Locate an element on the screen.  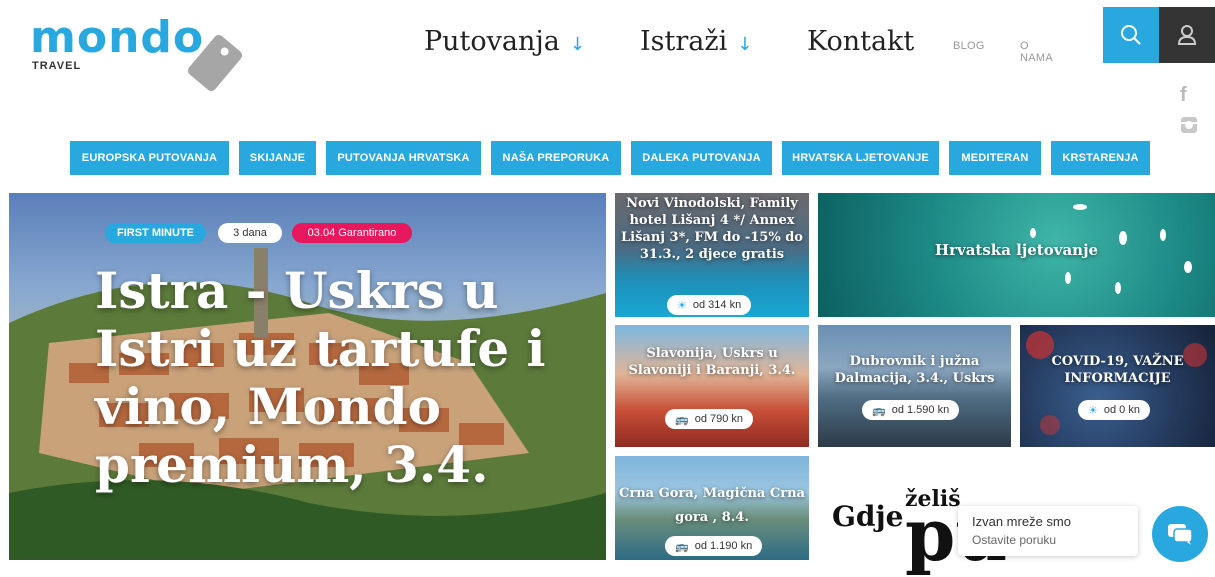
user-button is located at coordinates (1187, 35).